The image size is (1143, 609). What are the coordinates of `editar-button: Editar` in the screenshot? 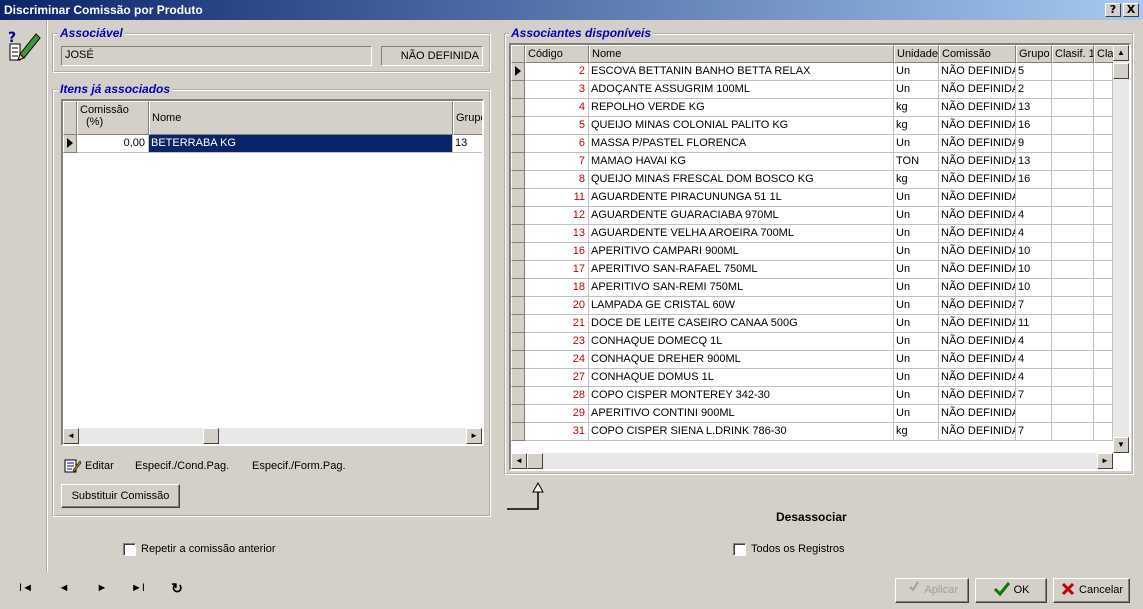 It's located at (99, 466).